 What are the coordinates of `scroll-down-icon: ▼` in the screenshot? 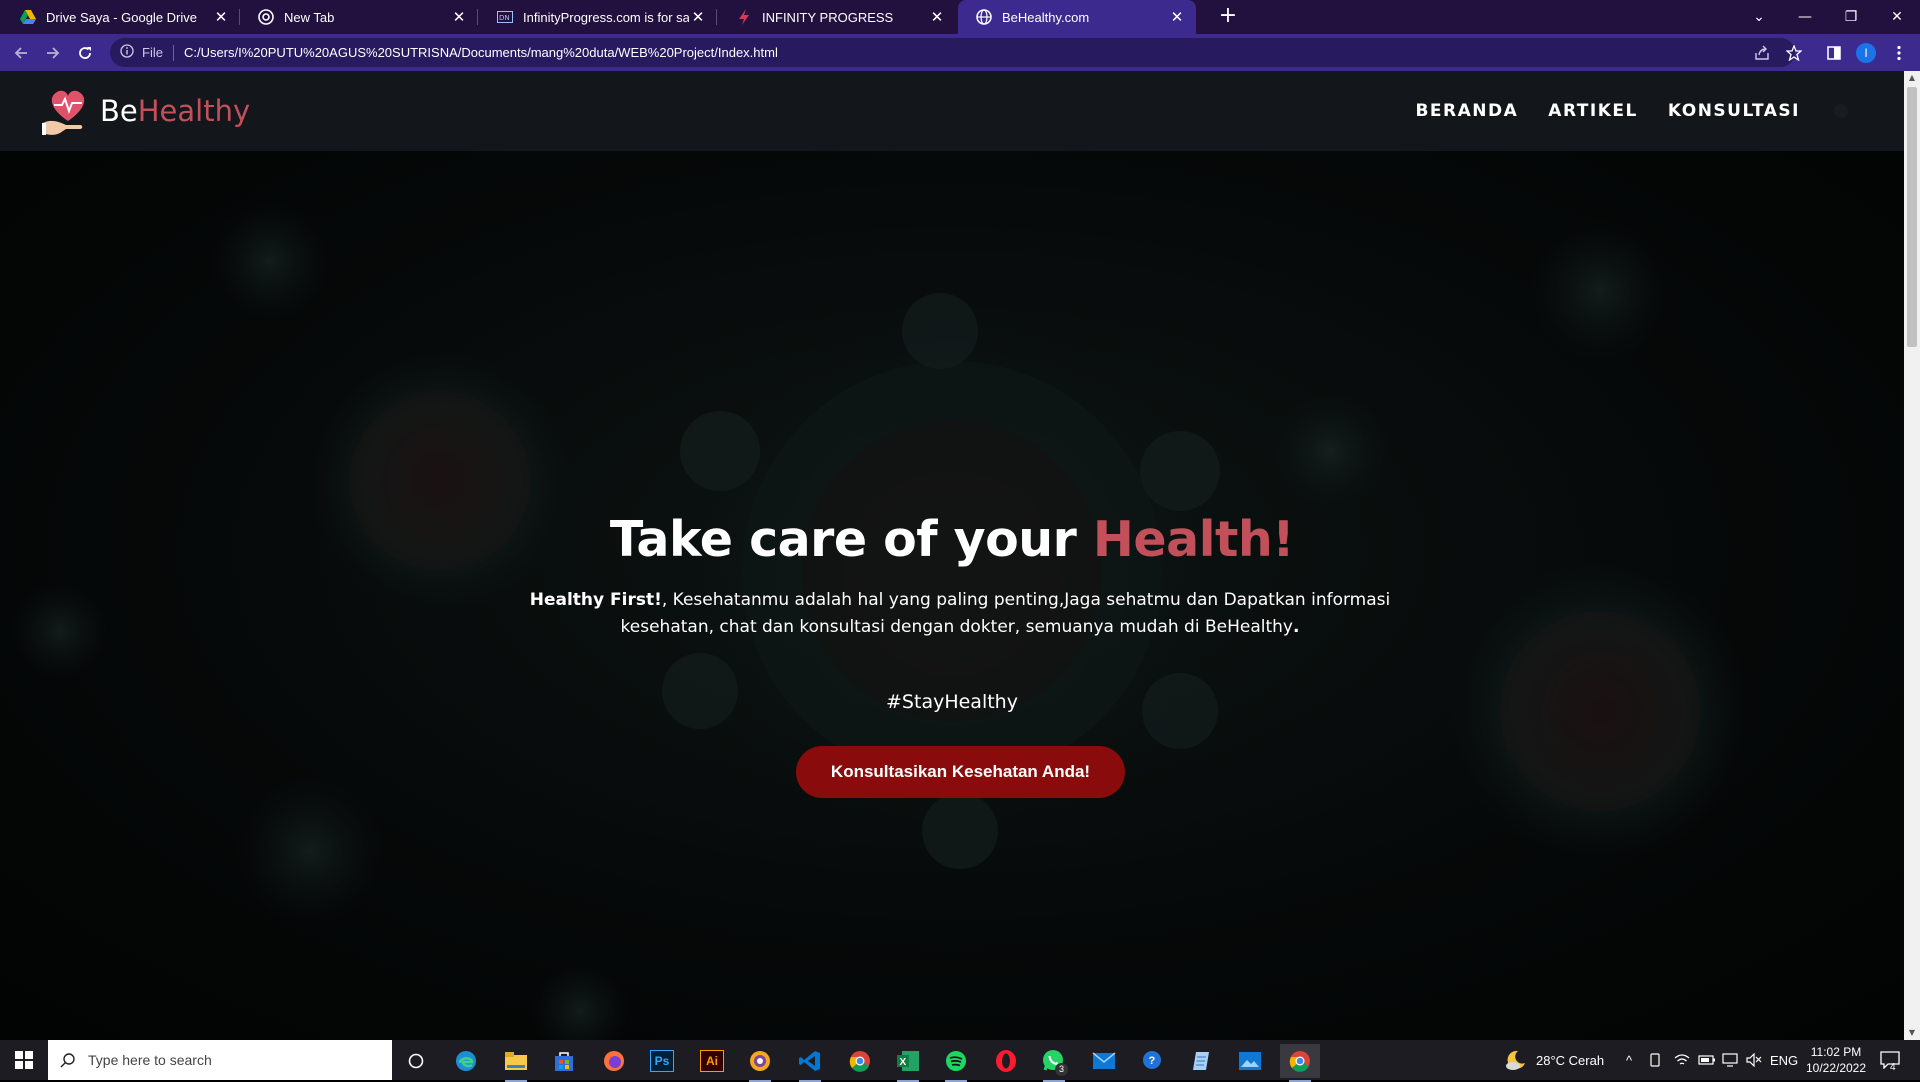 It's located at (1912, 1033).